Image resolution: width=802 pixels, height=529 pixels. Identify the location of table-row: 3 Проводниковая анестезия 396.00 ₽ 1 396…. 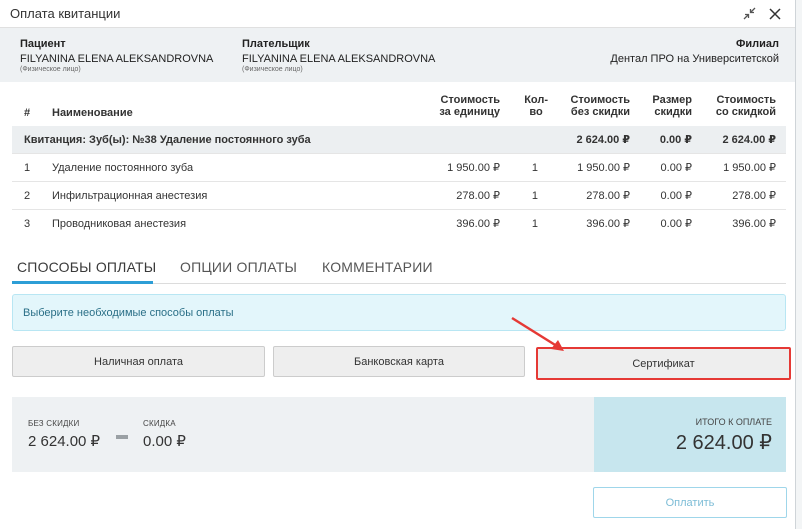
(399, 224).